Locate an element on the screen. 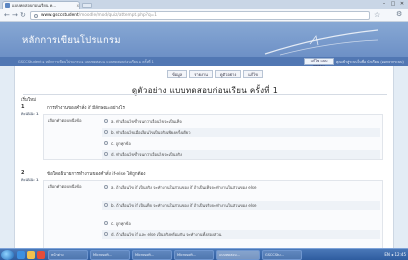 The width and height of the screenshot is (408, 260). folder-icon is located at coordinates (31, 255).